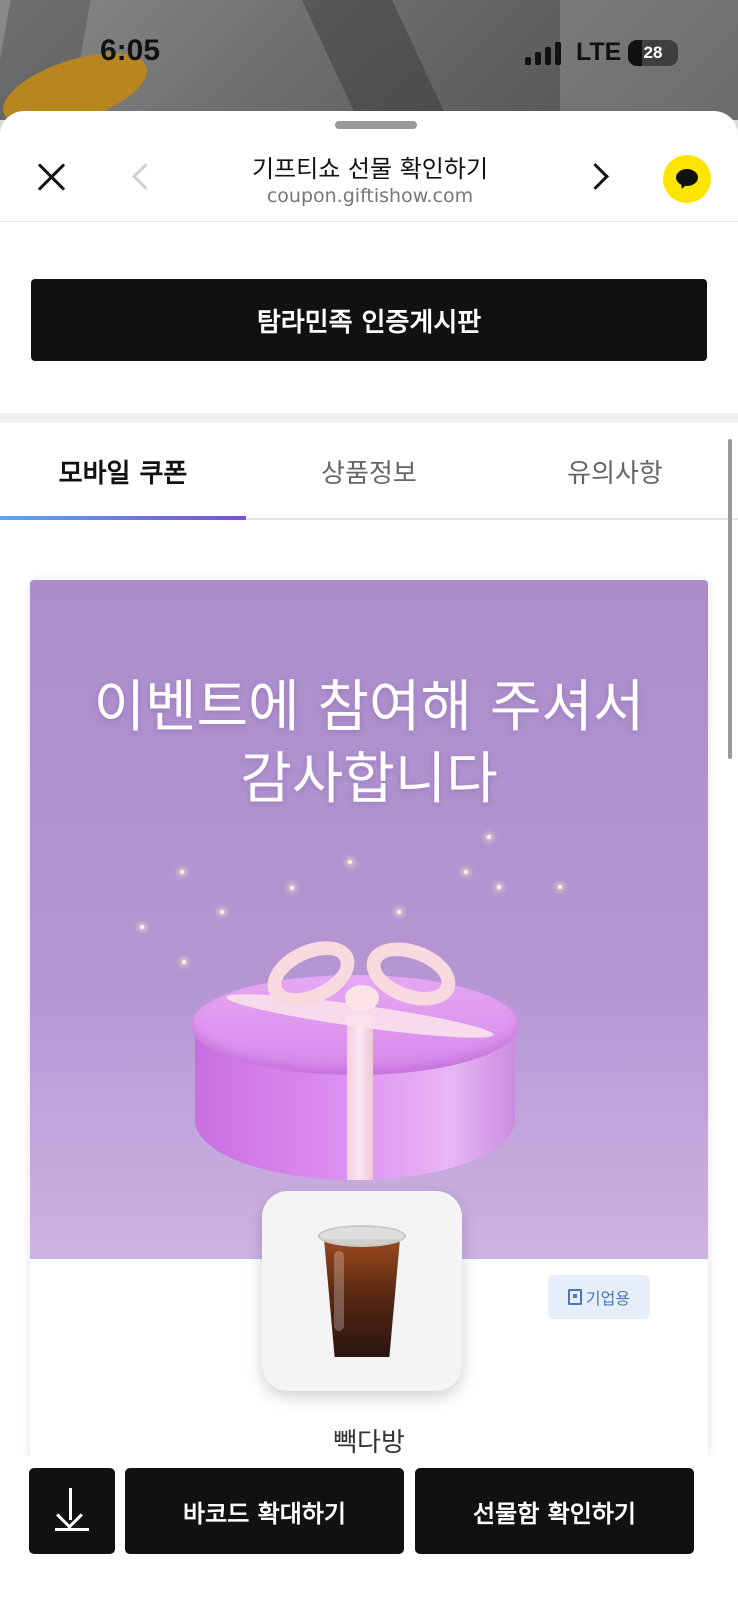  What do you see at coordinates (130, 50) in the screenshot?
I see `status-time: 6:05` at bounding box center [130, 50].